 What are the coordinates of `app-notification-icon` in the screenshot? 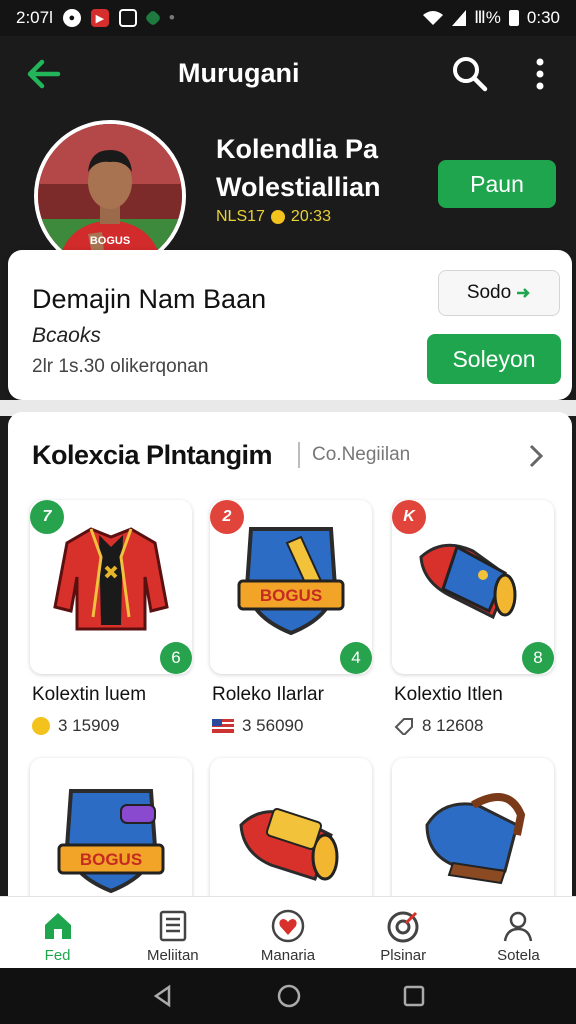 It's located at (153, 18).